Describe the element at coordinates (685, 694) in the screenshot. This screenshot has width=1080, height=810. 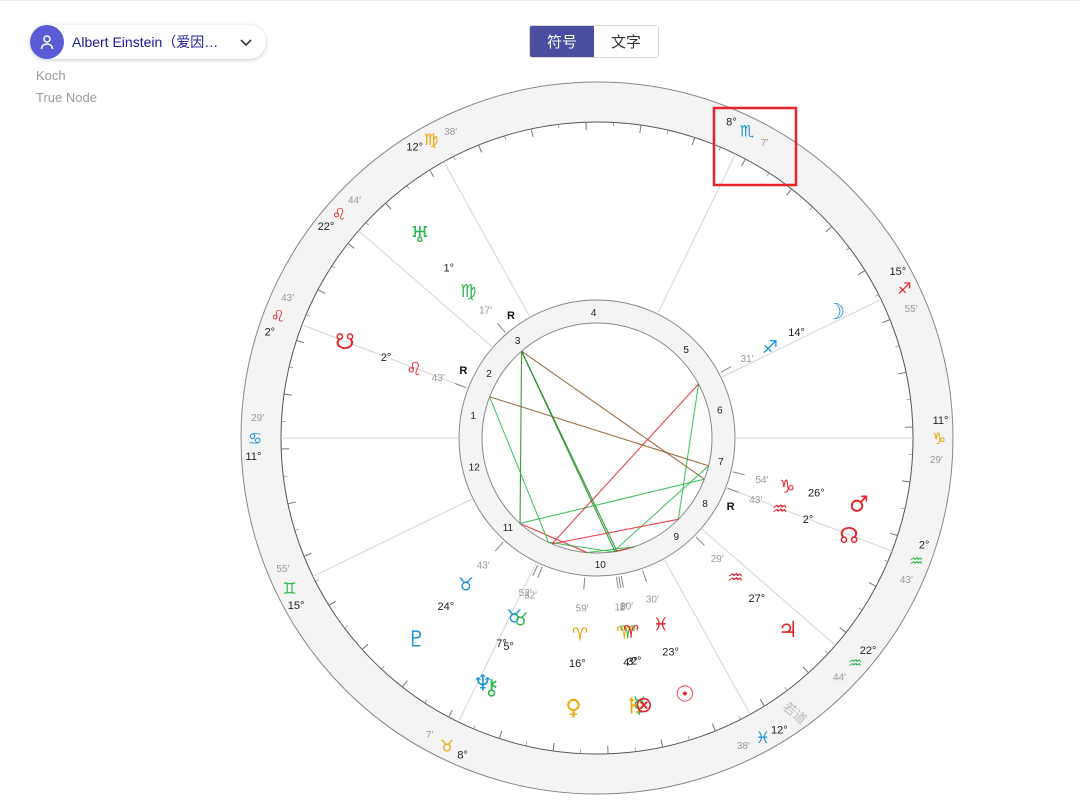
I see `sun-icon: ☉` at that location.